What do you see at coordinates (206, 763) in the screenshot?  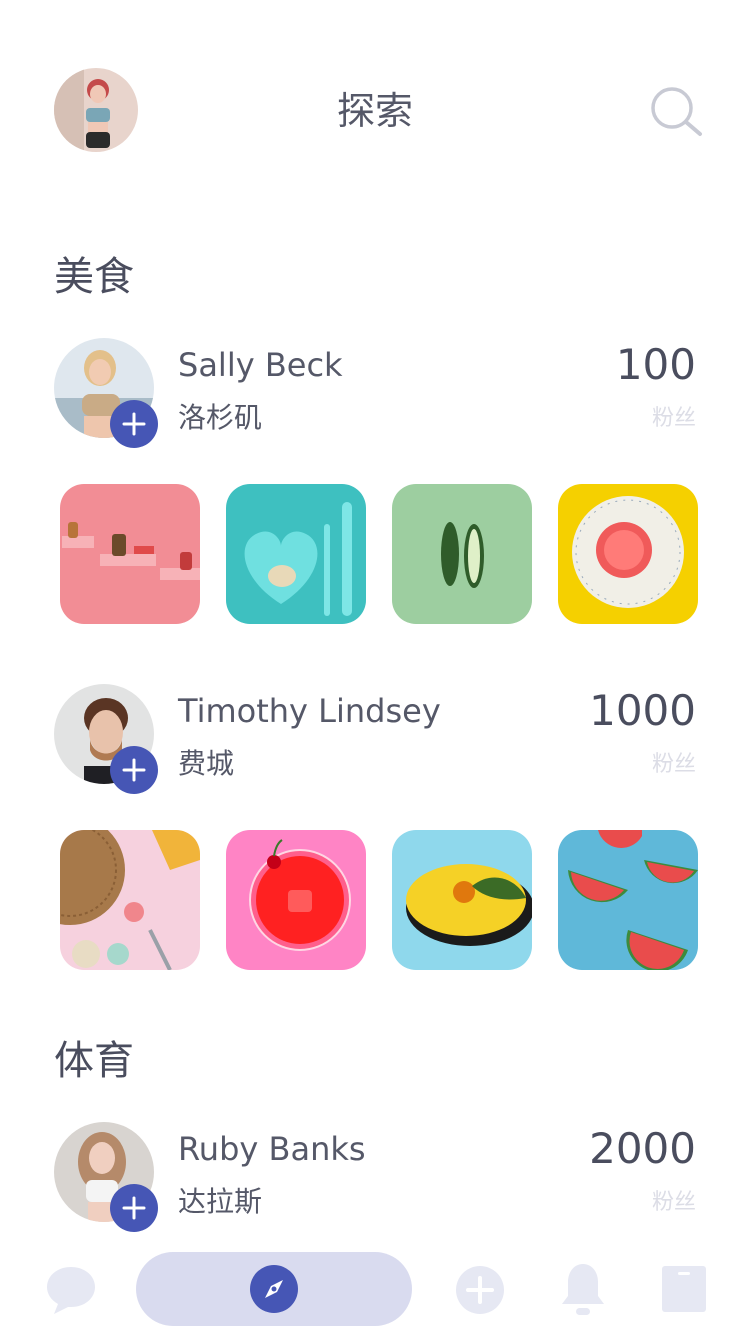 I see `user-city: 费城` at bounding box center [206, 763].